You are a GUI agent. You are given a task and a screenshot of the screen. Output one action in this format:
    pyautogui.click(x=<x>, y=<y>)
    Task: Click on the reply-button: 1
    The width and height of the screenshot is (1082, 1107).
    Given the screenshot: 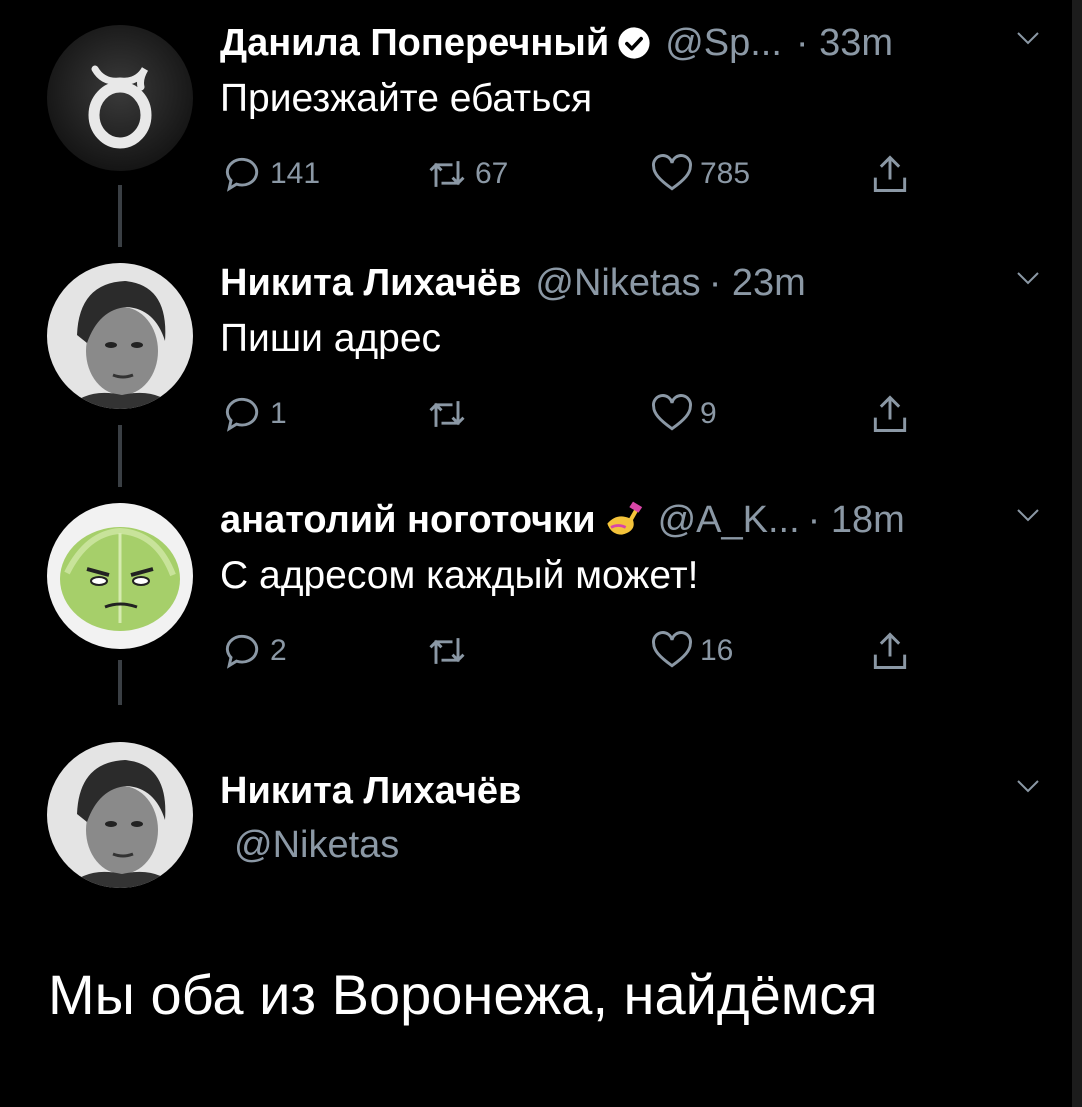 What is the action you would take?
    pyautogui.click(x=253, y=414)
    